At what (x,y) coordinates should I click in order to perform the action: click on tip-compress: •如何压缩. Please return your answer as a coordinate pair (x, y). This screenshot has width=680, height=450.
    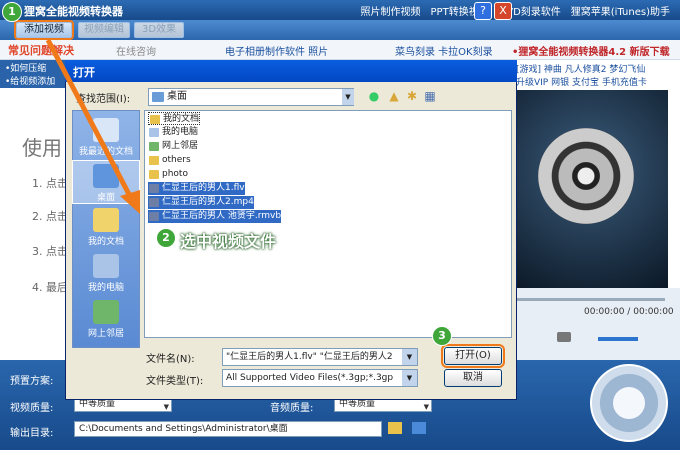
    Looking at the image, I should click on (25, 67).